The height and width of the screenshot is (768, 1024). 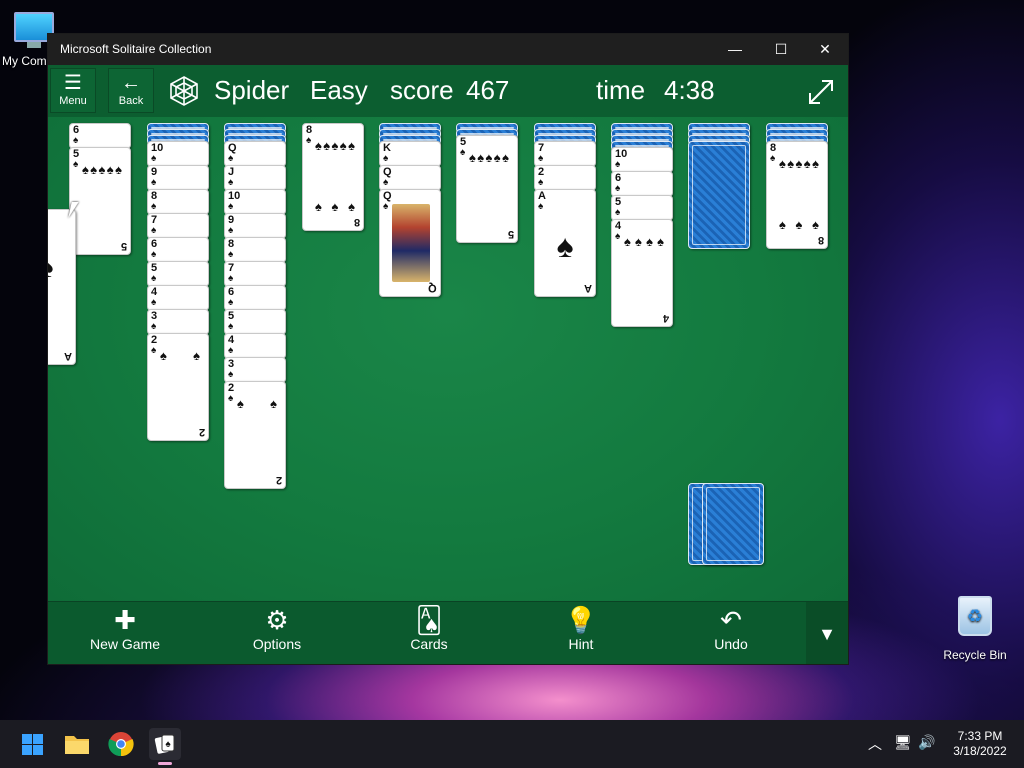 I want to click on new-game-button: ✚ New Game, so click(x=125, y=633).